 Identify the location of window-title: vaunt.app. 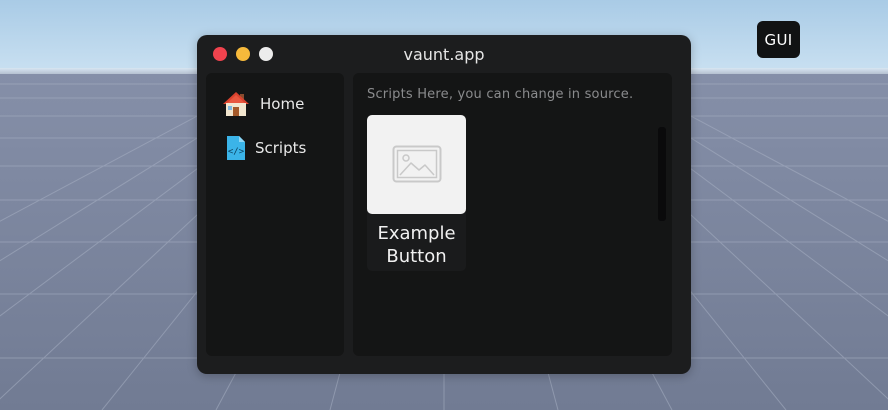
(444, 54).